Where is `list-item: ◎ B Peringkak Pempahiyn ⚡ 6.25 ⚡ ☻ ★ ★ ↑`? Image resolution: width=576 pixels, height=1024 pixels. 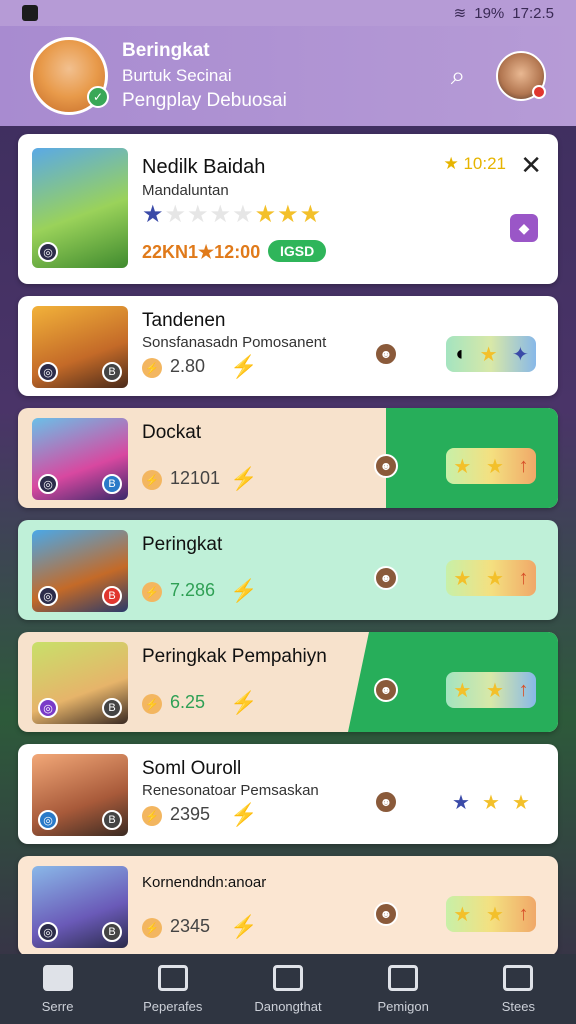 list-item: ◎ B Peringkak Pempahiyn ⚡ 6.25 ⚡ ☻ ★ ★ ↑ is located at coordinates (288, 682).